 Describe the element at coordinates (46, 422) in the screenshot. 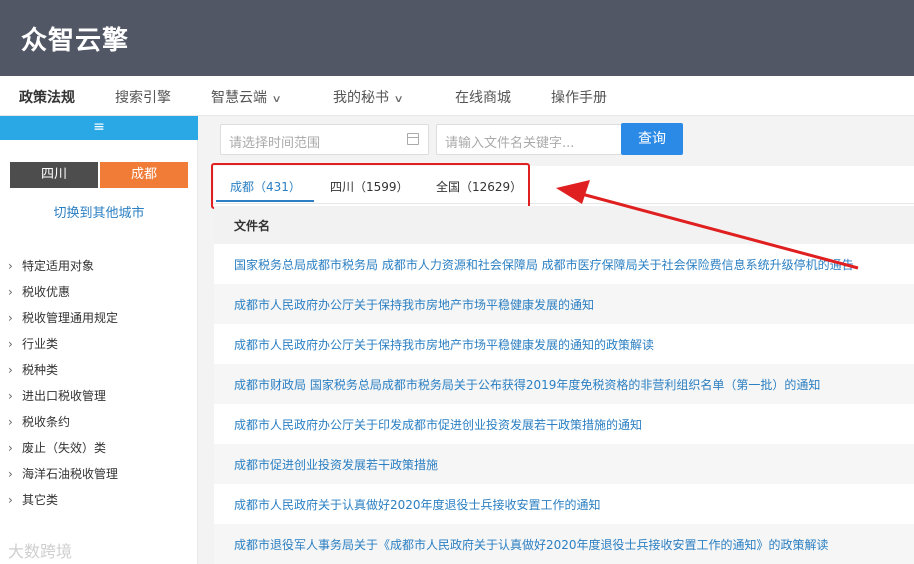

I see `category-label: 税收条约` at that location.